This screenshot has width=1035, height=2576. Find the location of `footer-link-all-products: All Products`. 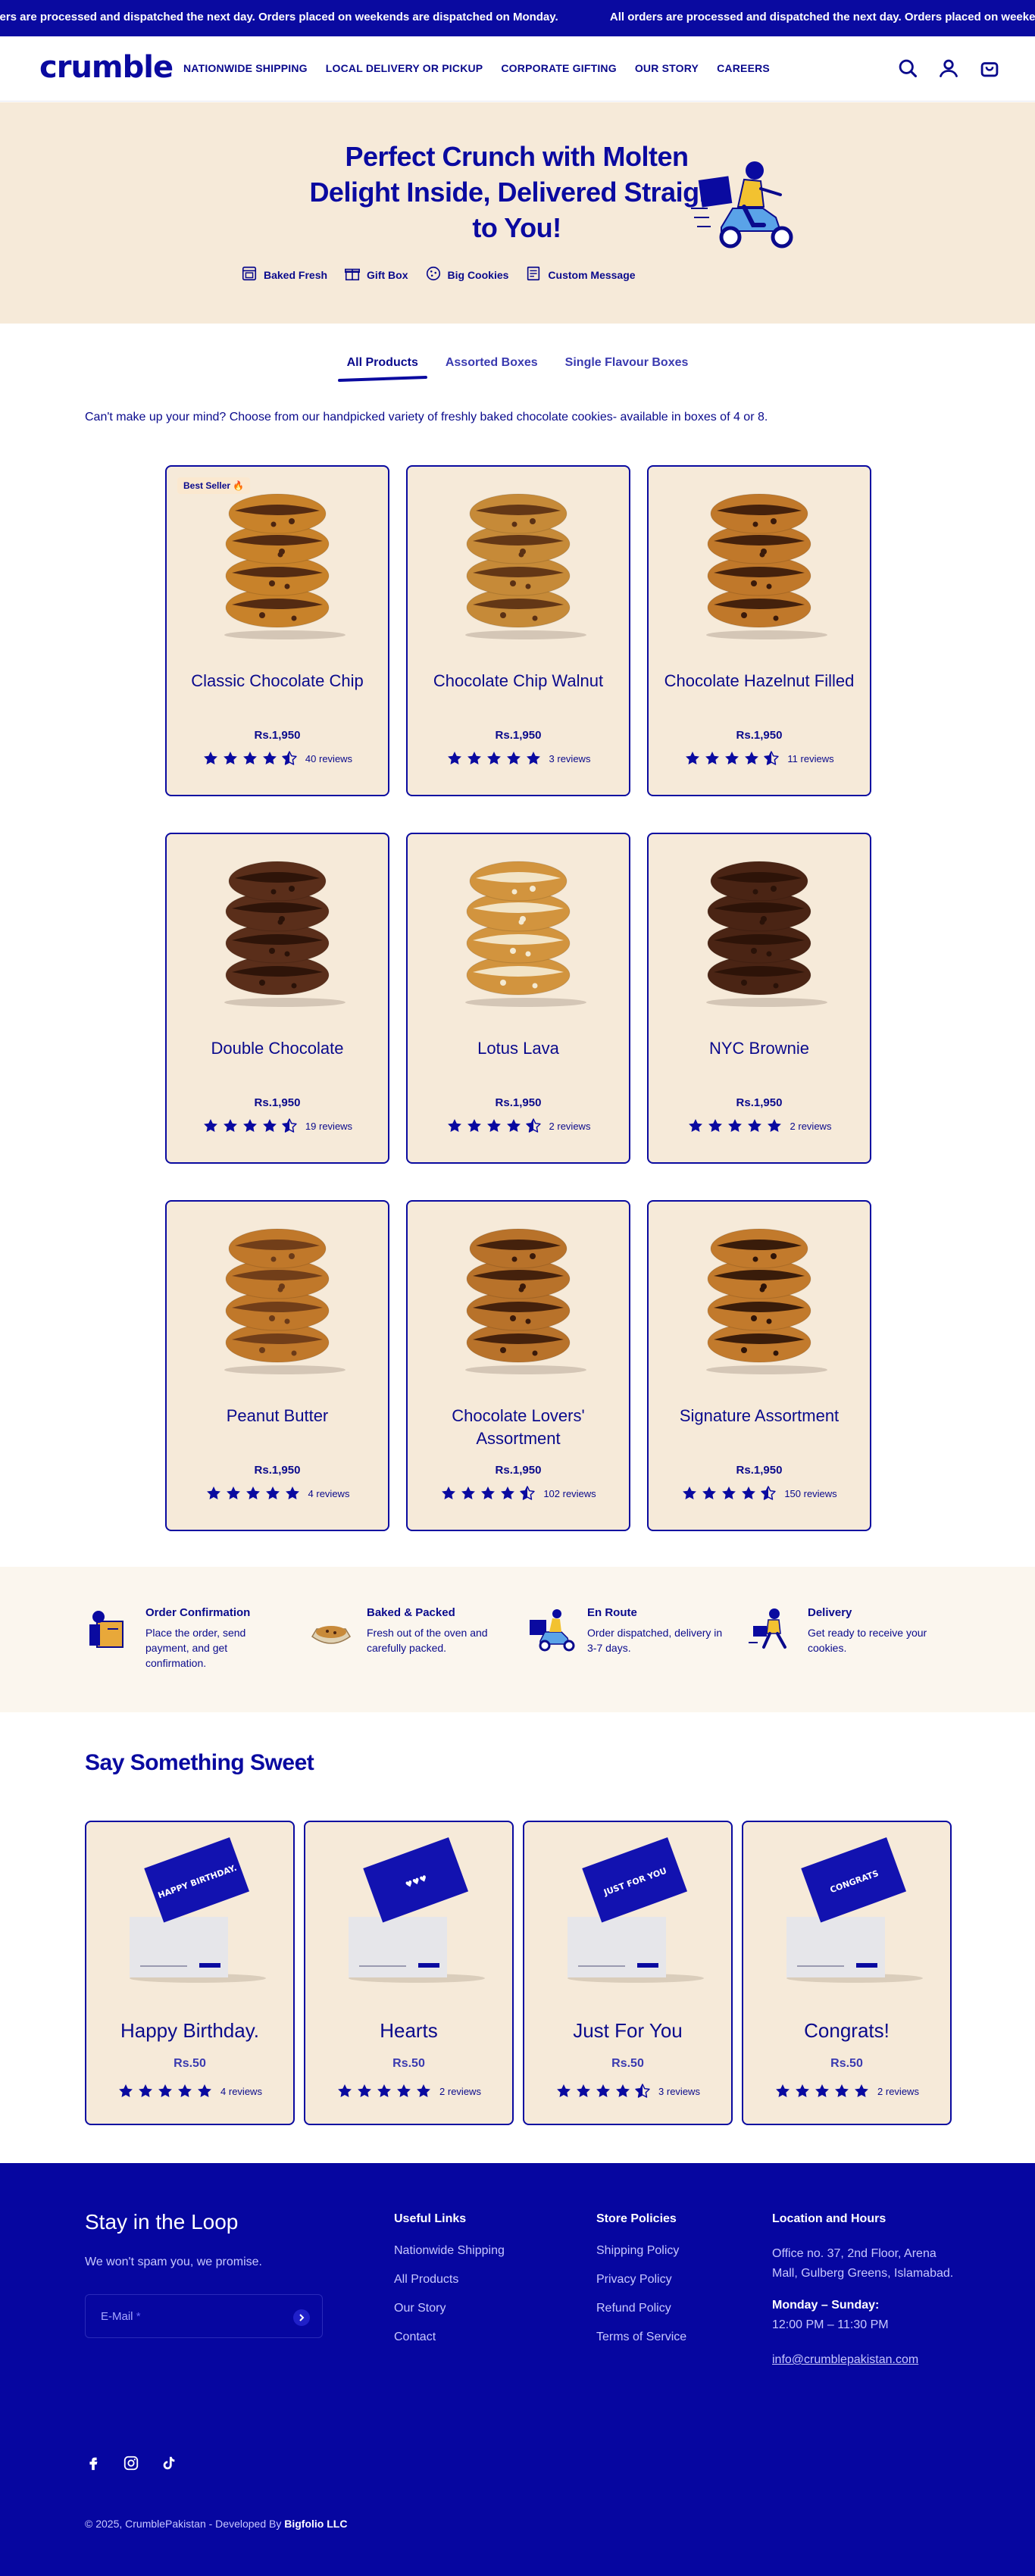

footer-link-all-products: All Products is located at coordinates (449, 2280).